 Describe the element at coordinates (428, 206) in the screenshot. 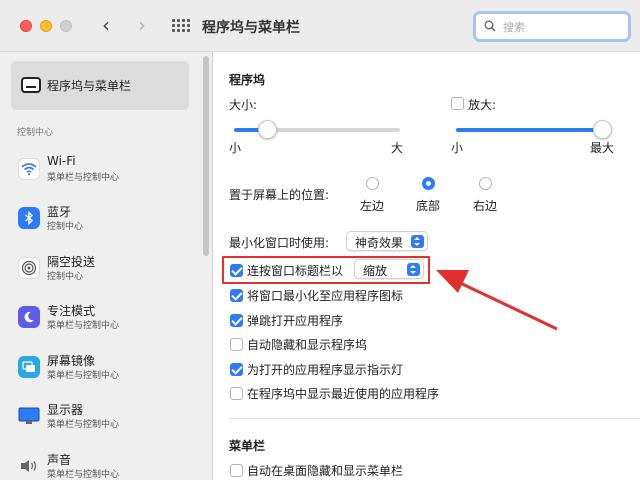

I see `position-option-bottom: 底部` at that location.